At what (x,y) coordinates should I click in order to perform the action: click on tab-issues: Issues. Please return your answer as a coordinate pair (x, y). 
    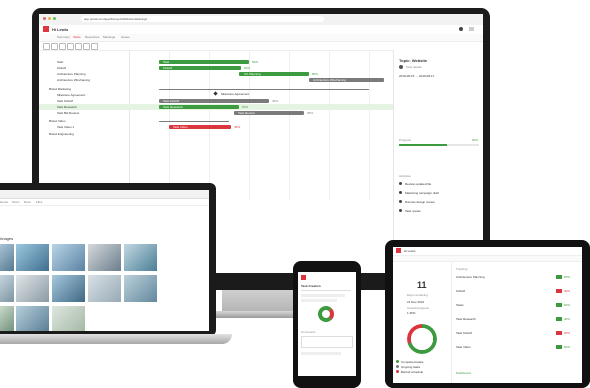
    Looking at the image, I should click on (125, 37).